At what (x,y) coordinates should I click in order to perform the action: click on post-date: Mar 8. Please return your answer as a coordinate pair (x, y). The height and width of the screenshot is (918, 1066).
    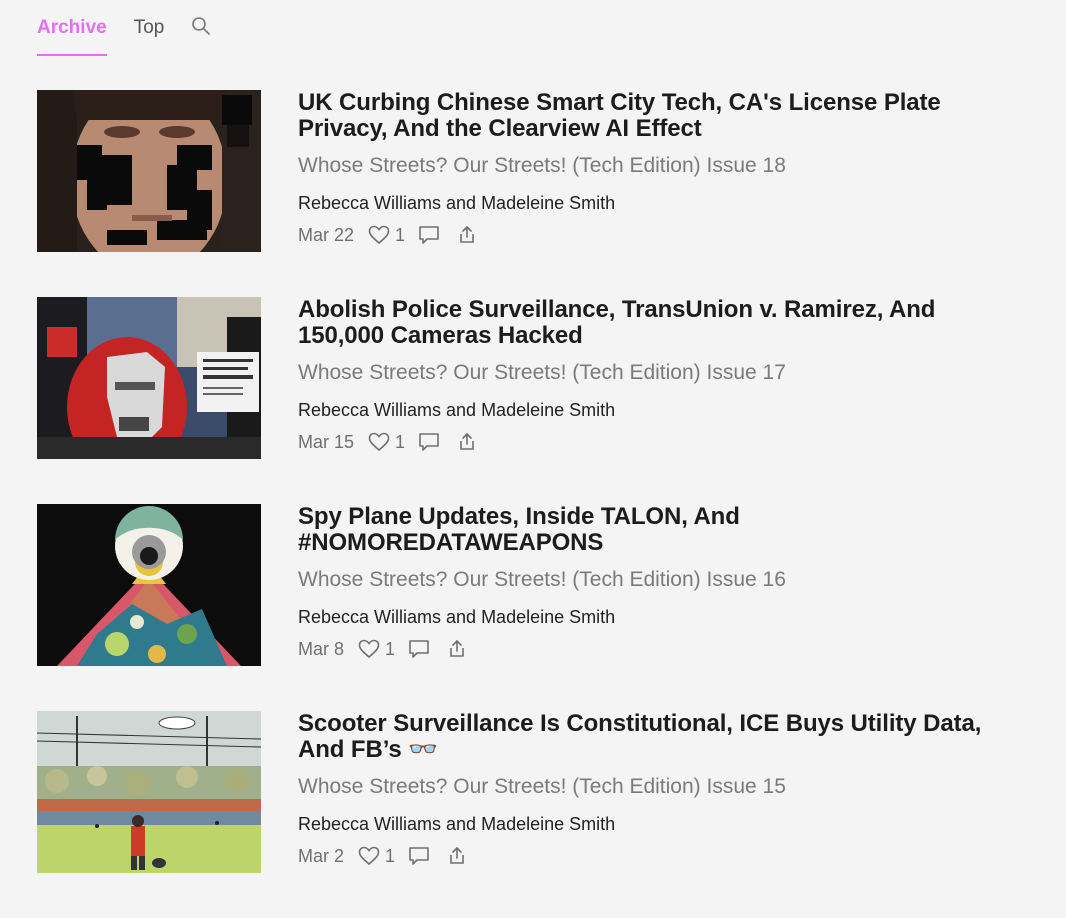
    Looking at the image, I should click on (321, 648).